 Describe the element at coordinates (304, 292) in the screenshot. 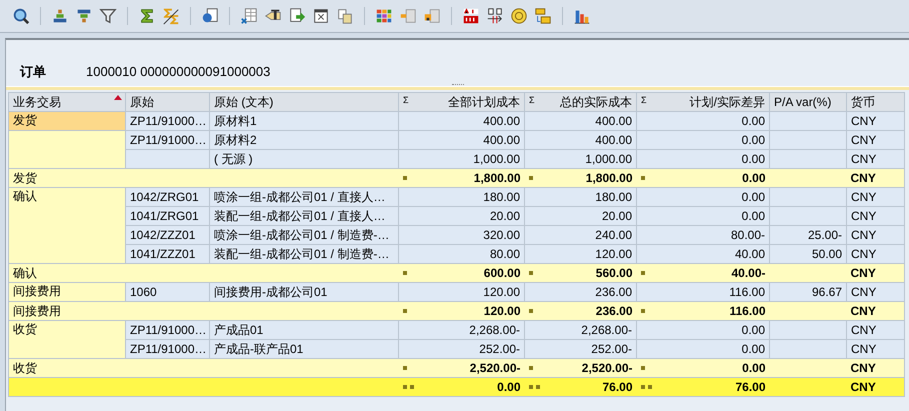

I see `table-cell: 间接费用-成都公司01` at that location.